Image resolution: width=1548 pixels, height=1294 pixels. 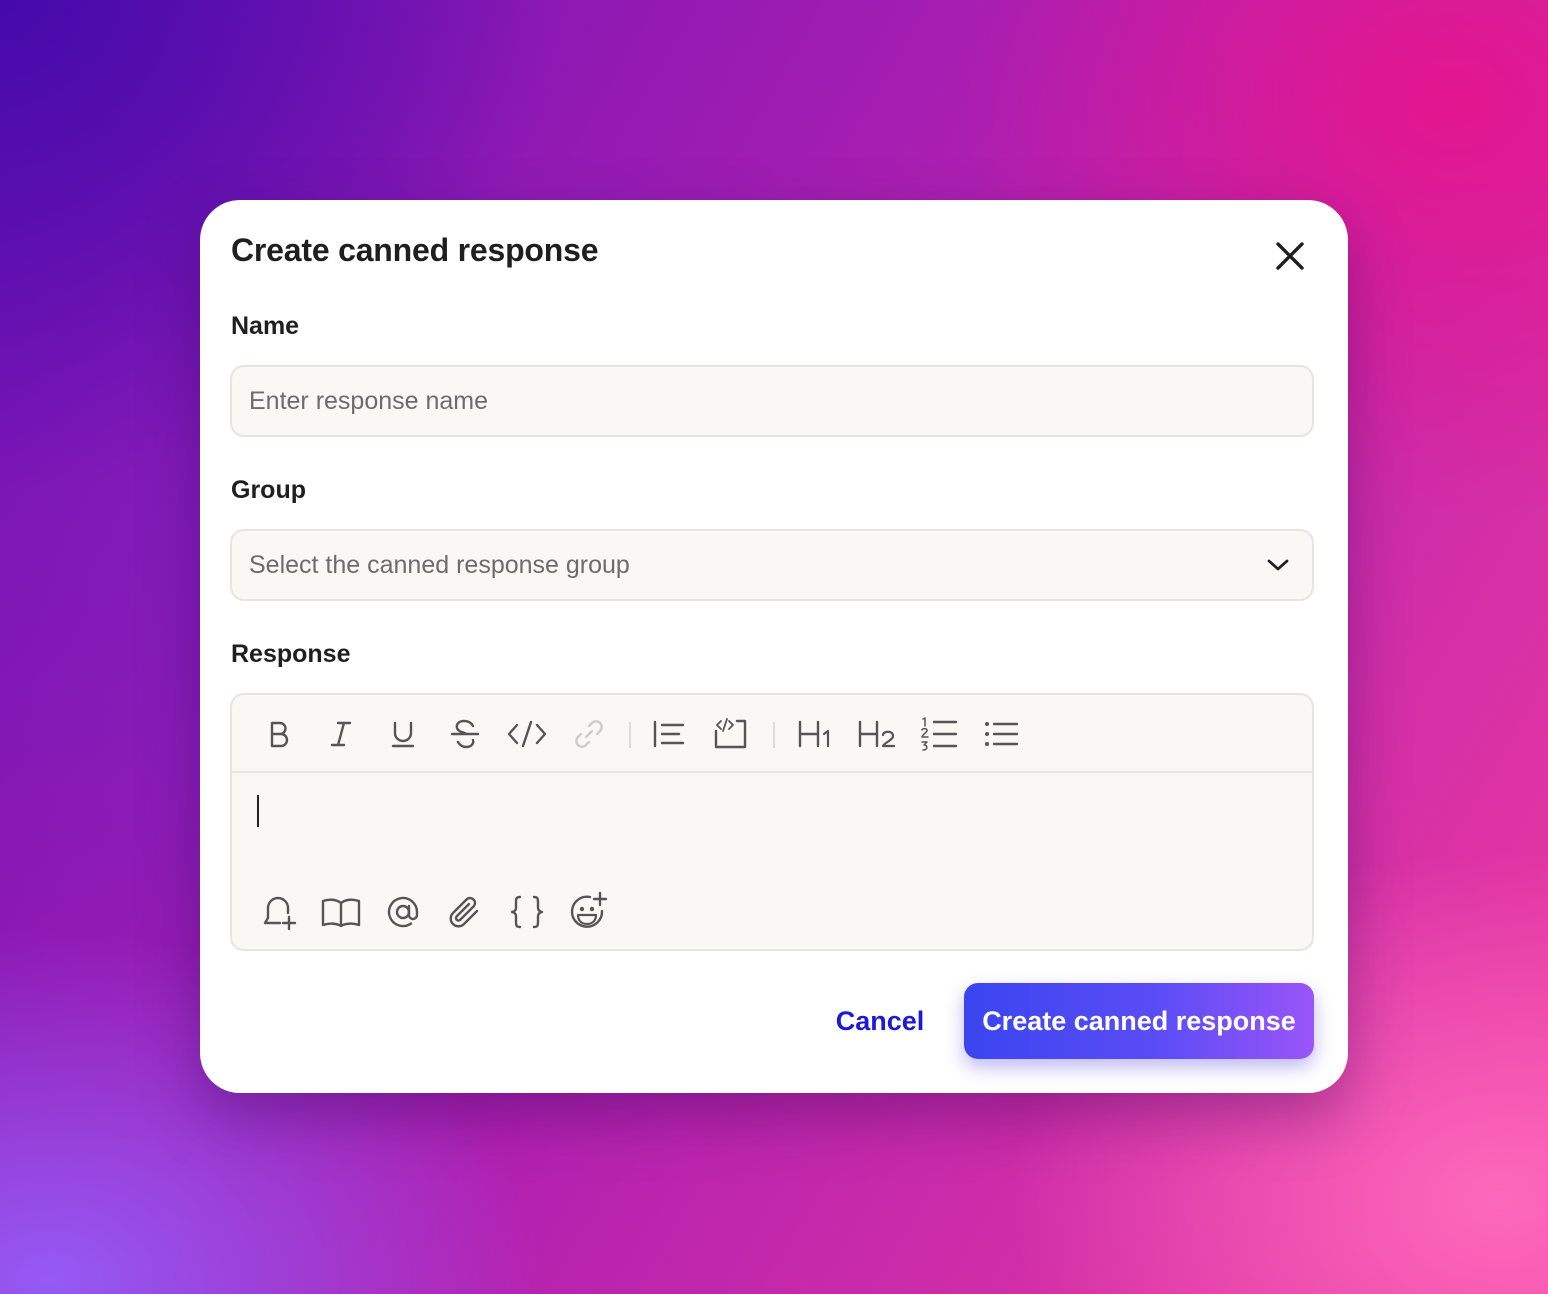 I want to click on mention-icon, so click(x=403, y=912).